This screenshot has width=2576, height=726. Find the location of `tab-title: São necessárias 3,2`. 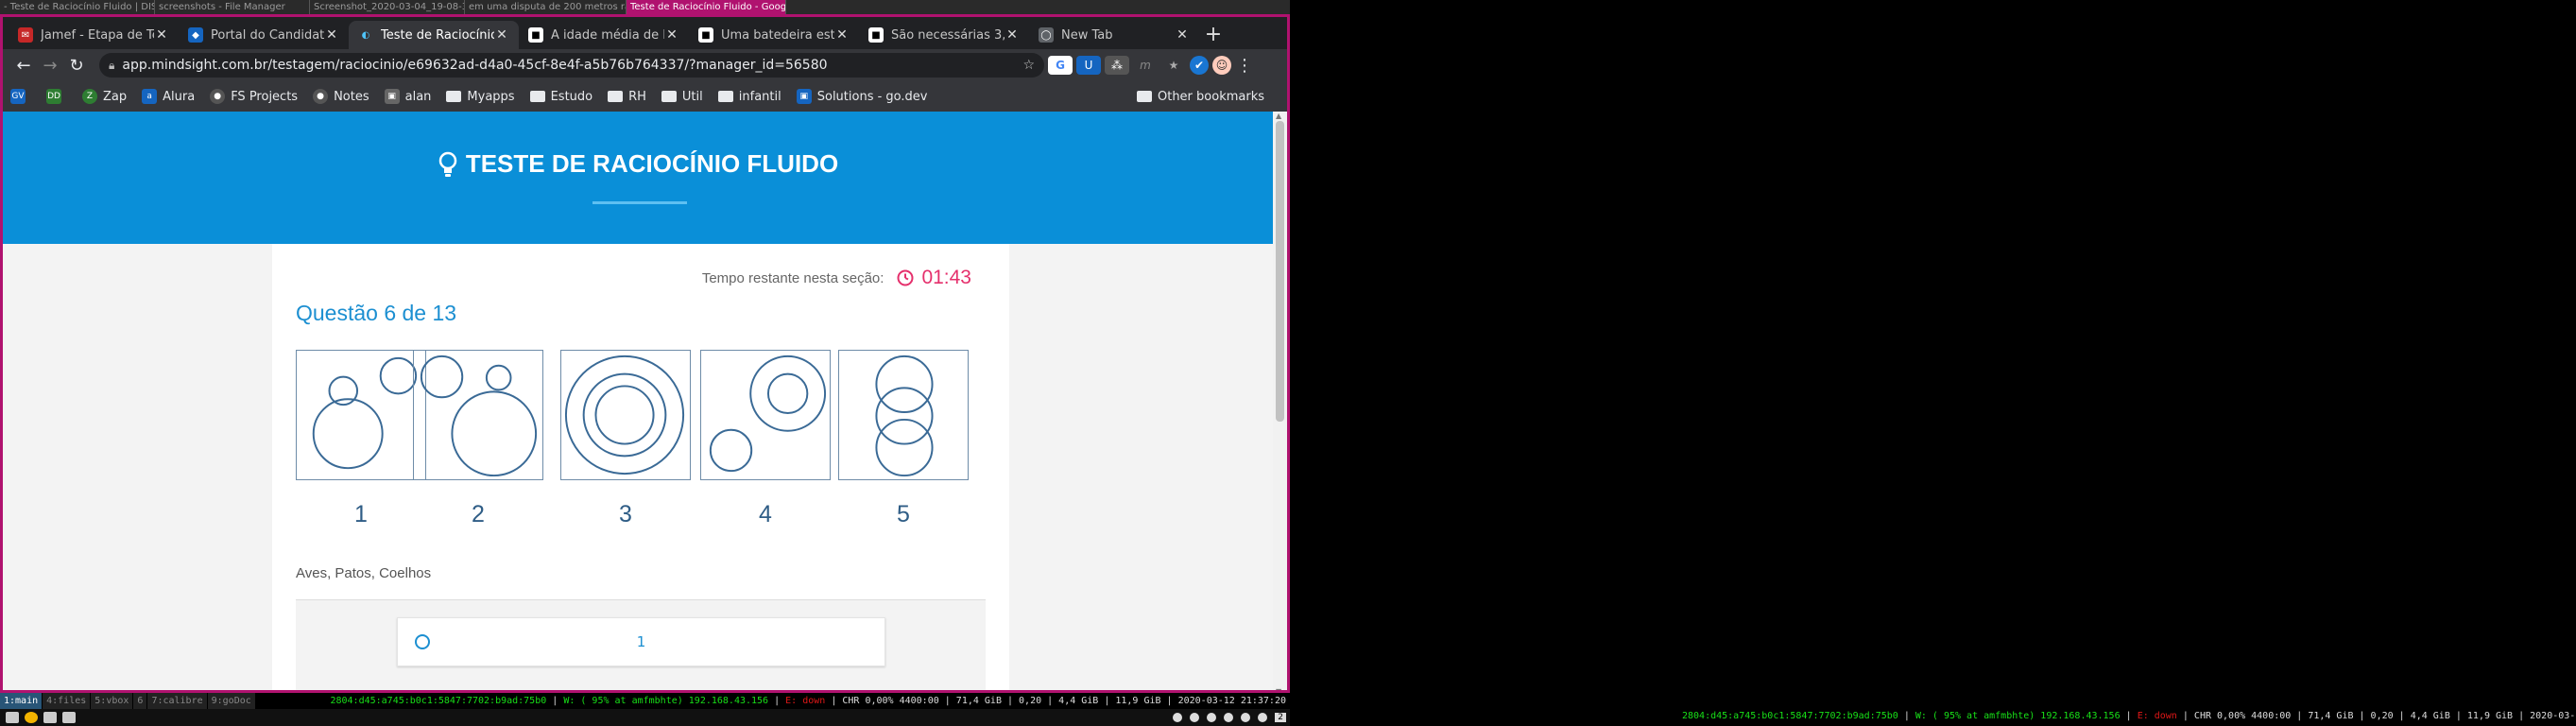

tab-title: São necessárias 3,2 is located at coordinates (948, 35).